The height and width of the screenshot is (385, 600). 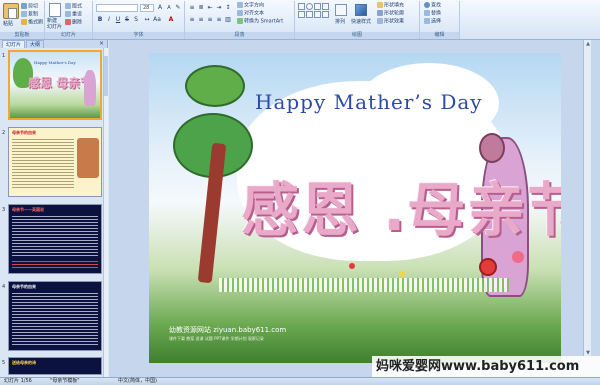 What do you see at coordinates (210, 8) in the screenshot?
I see `decrease-indent-icon: ⇤` at bounding box center [210, 8].